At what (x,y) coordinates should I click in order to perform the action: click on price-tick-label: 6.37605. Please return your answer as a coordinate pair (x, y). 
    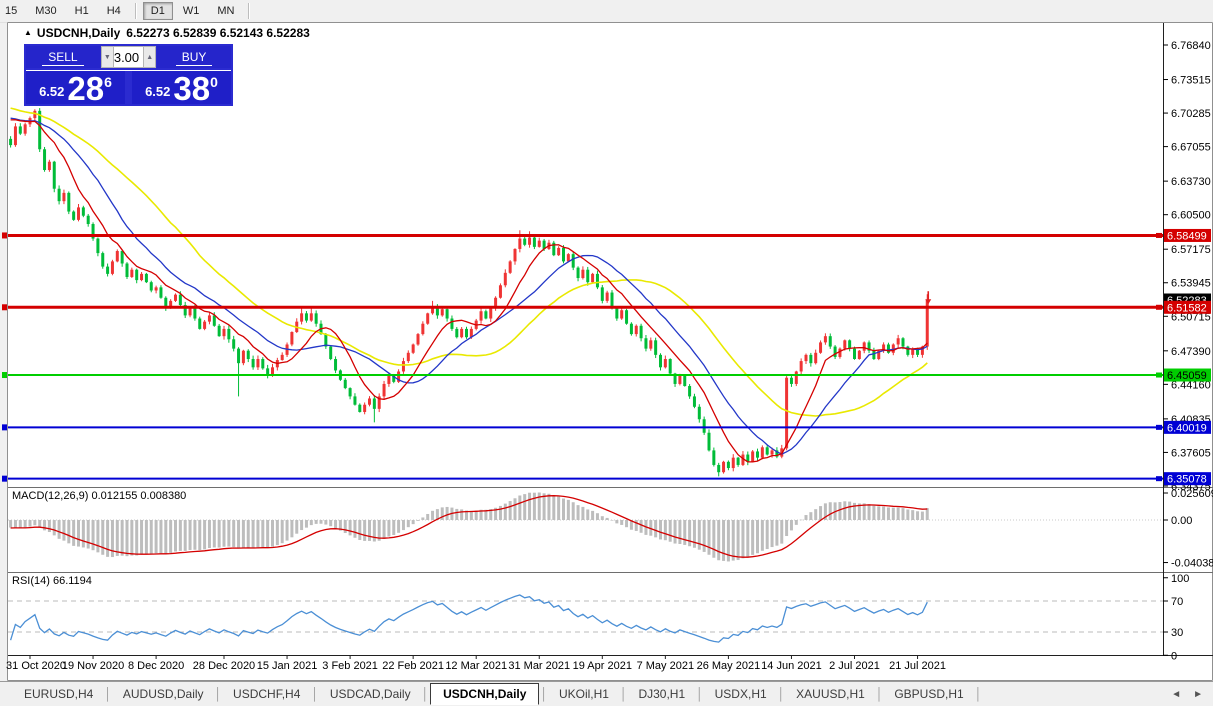
    Looking at the image, I should click on (1191, 453).